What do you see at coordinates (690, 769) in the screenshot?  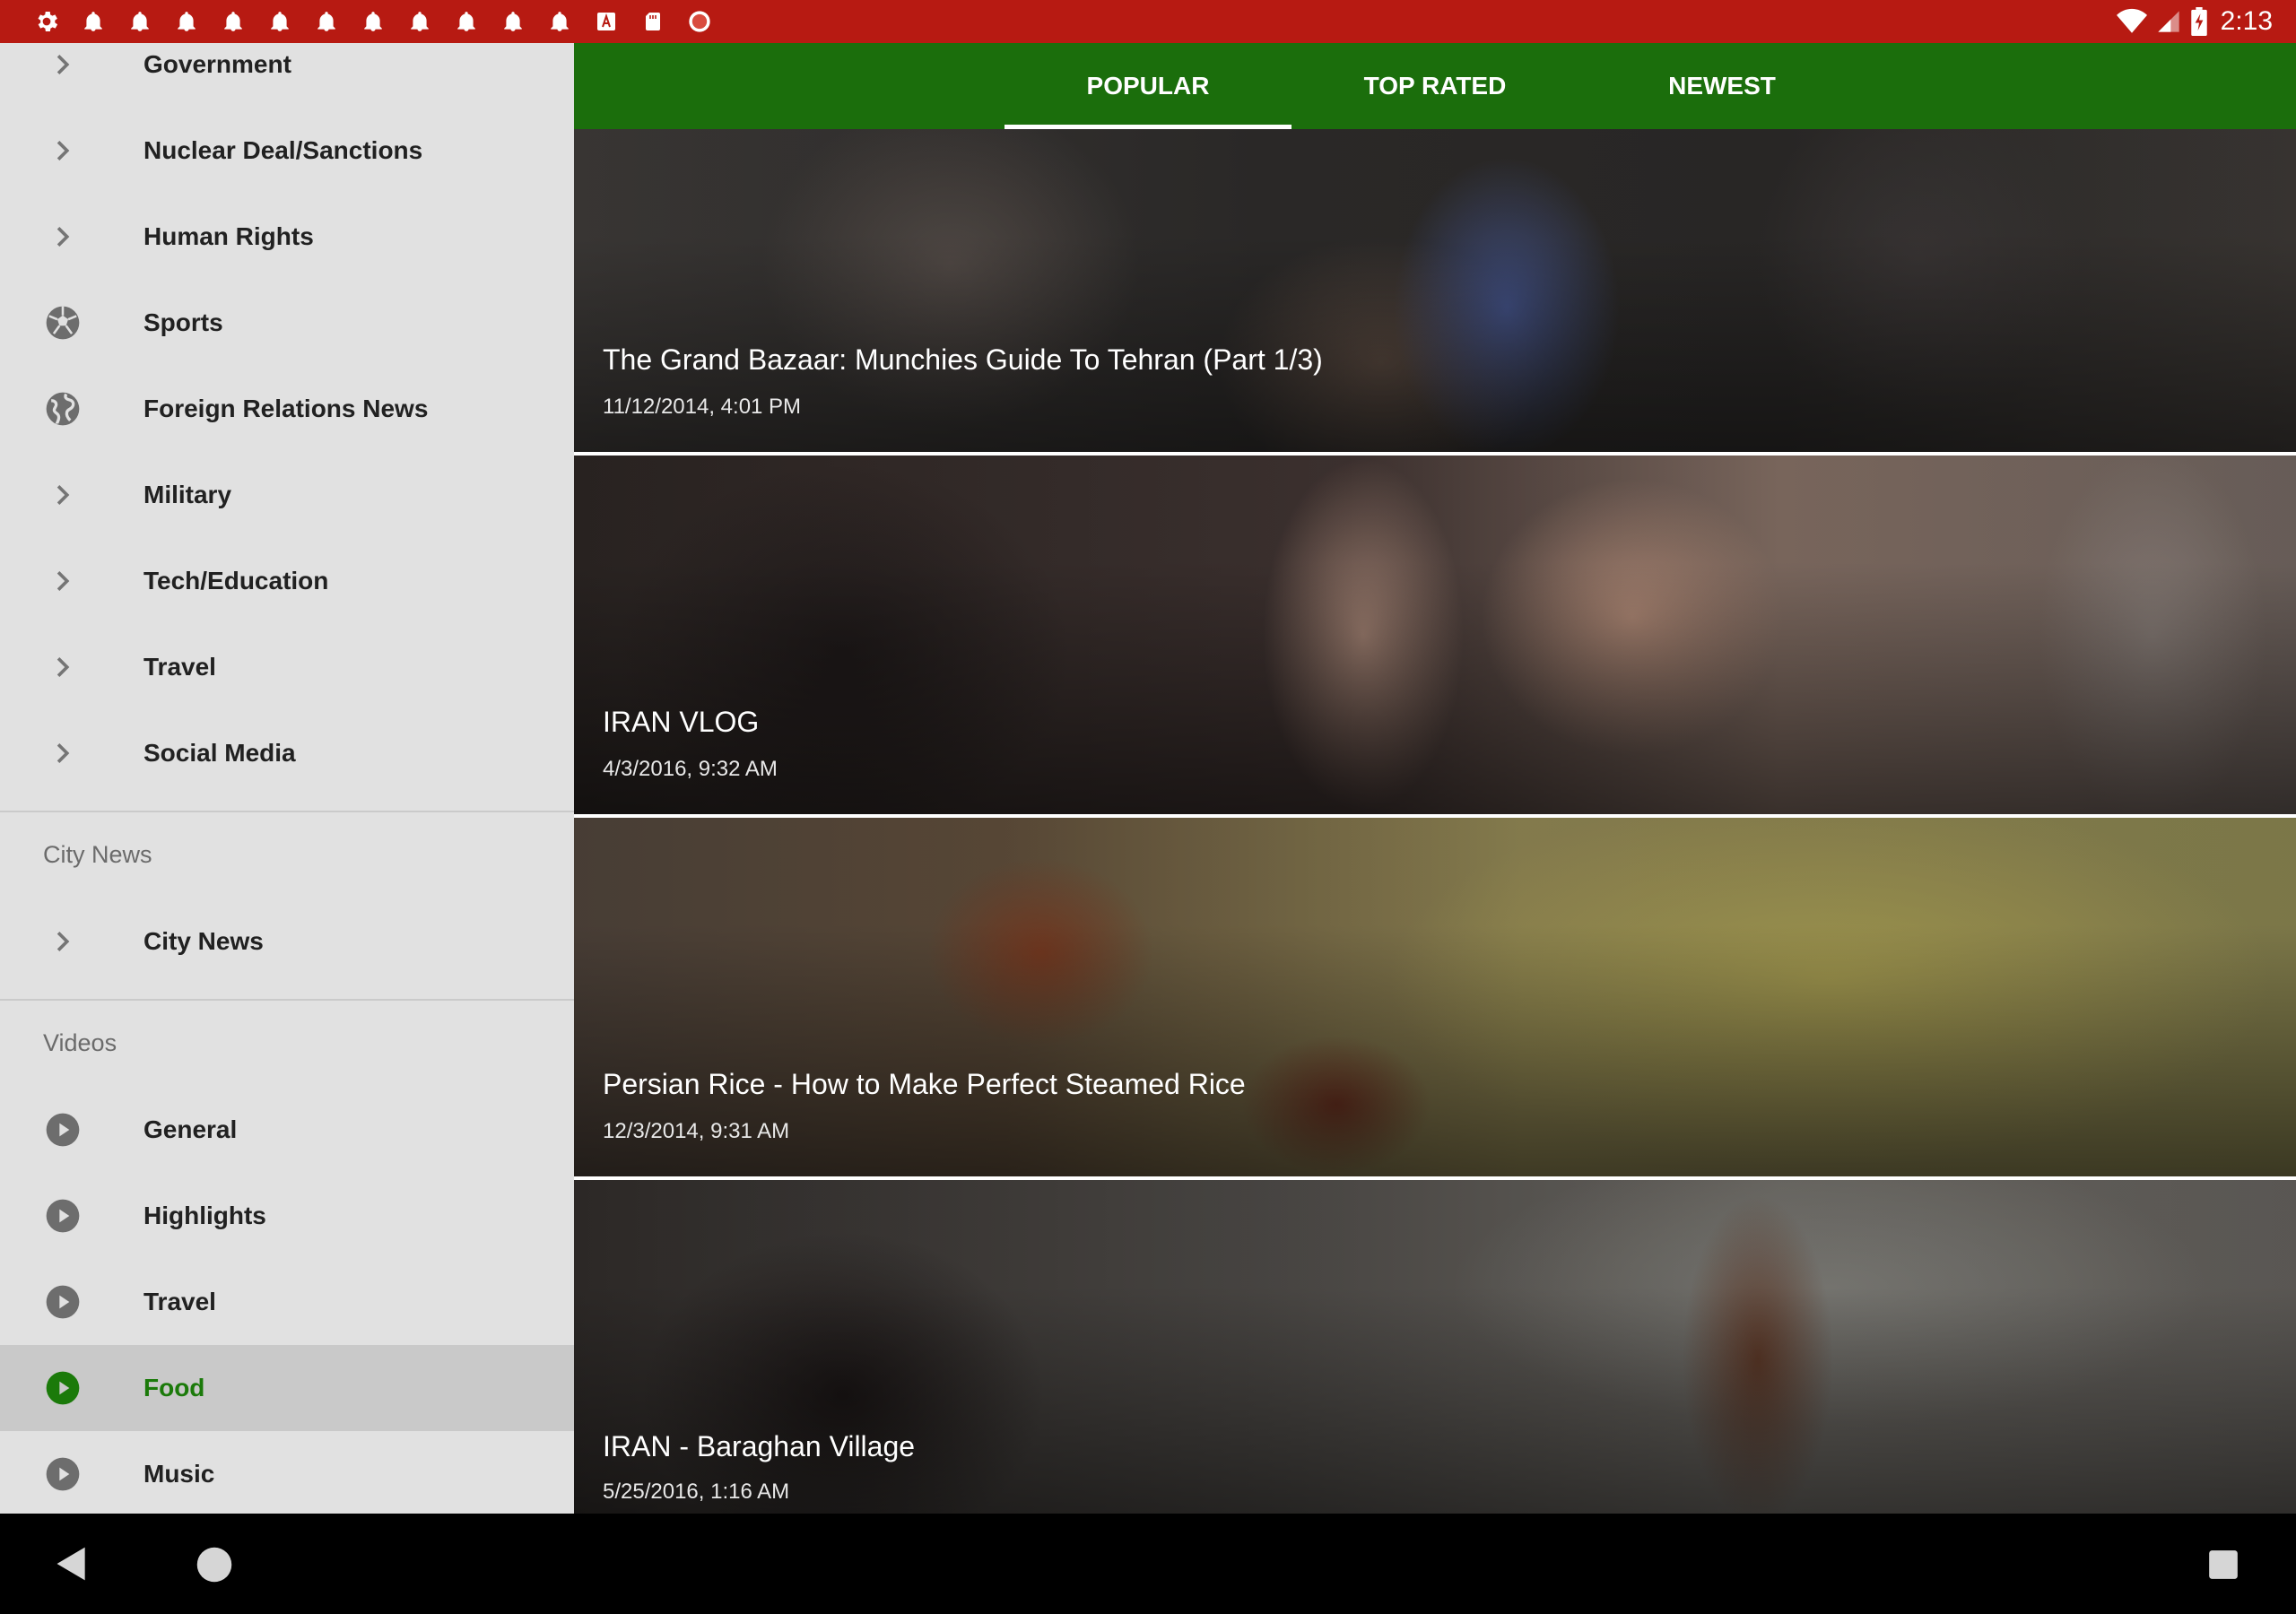 I see `video-date: 4/3/2016, 9:32 AM` at bounding box center [690, 769].